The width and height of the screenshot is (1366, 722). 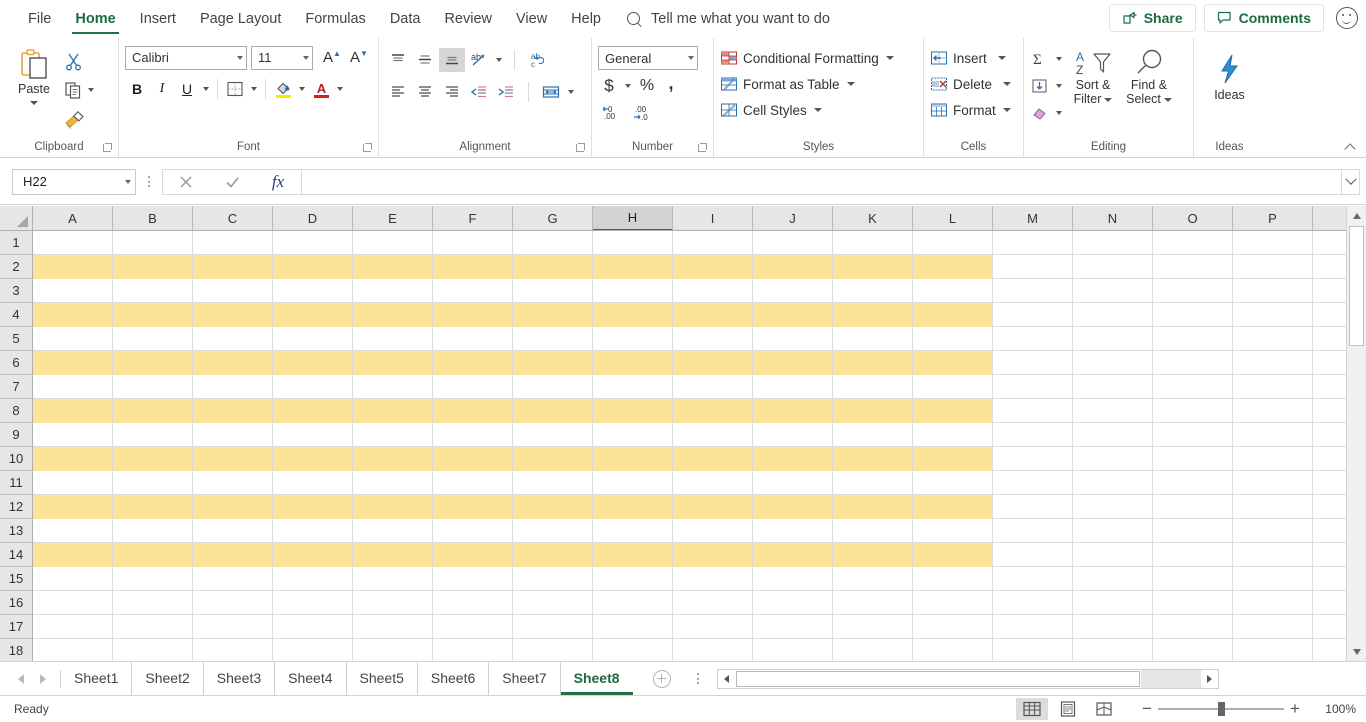 What do you see at coordinates (822, 181) in the screenshot?
I see `formula-input` at bounding box center [822, 181].